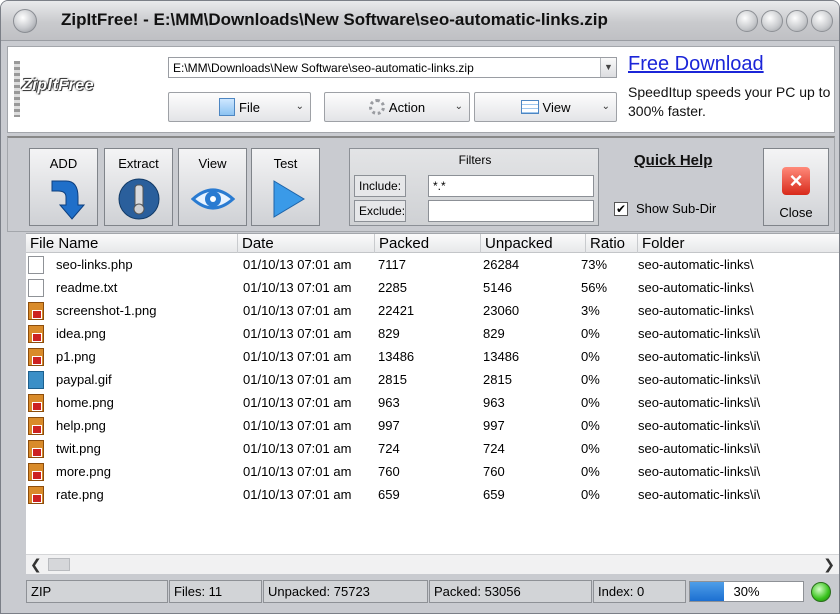  What do you see at coordinates (822, 21) in the screenshot?
I see `close-window-button` at bounding box center [822, 21].